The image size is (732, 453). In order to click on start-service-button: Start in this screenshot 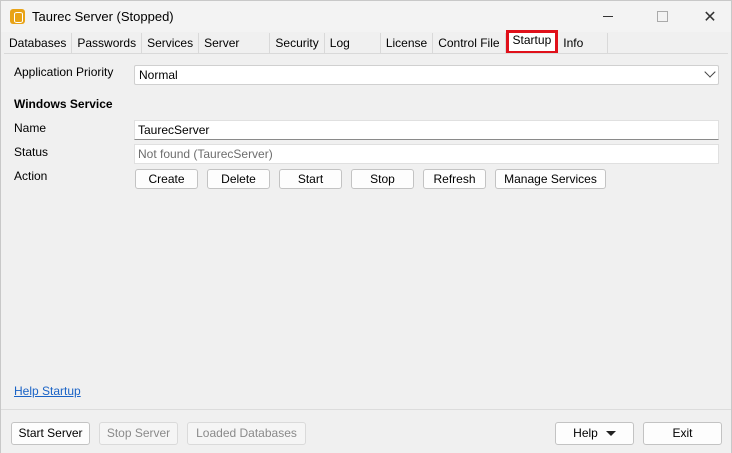, I will do `click(310, 179)`.